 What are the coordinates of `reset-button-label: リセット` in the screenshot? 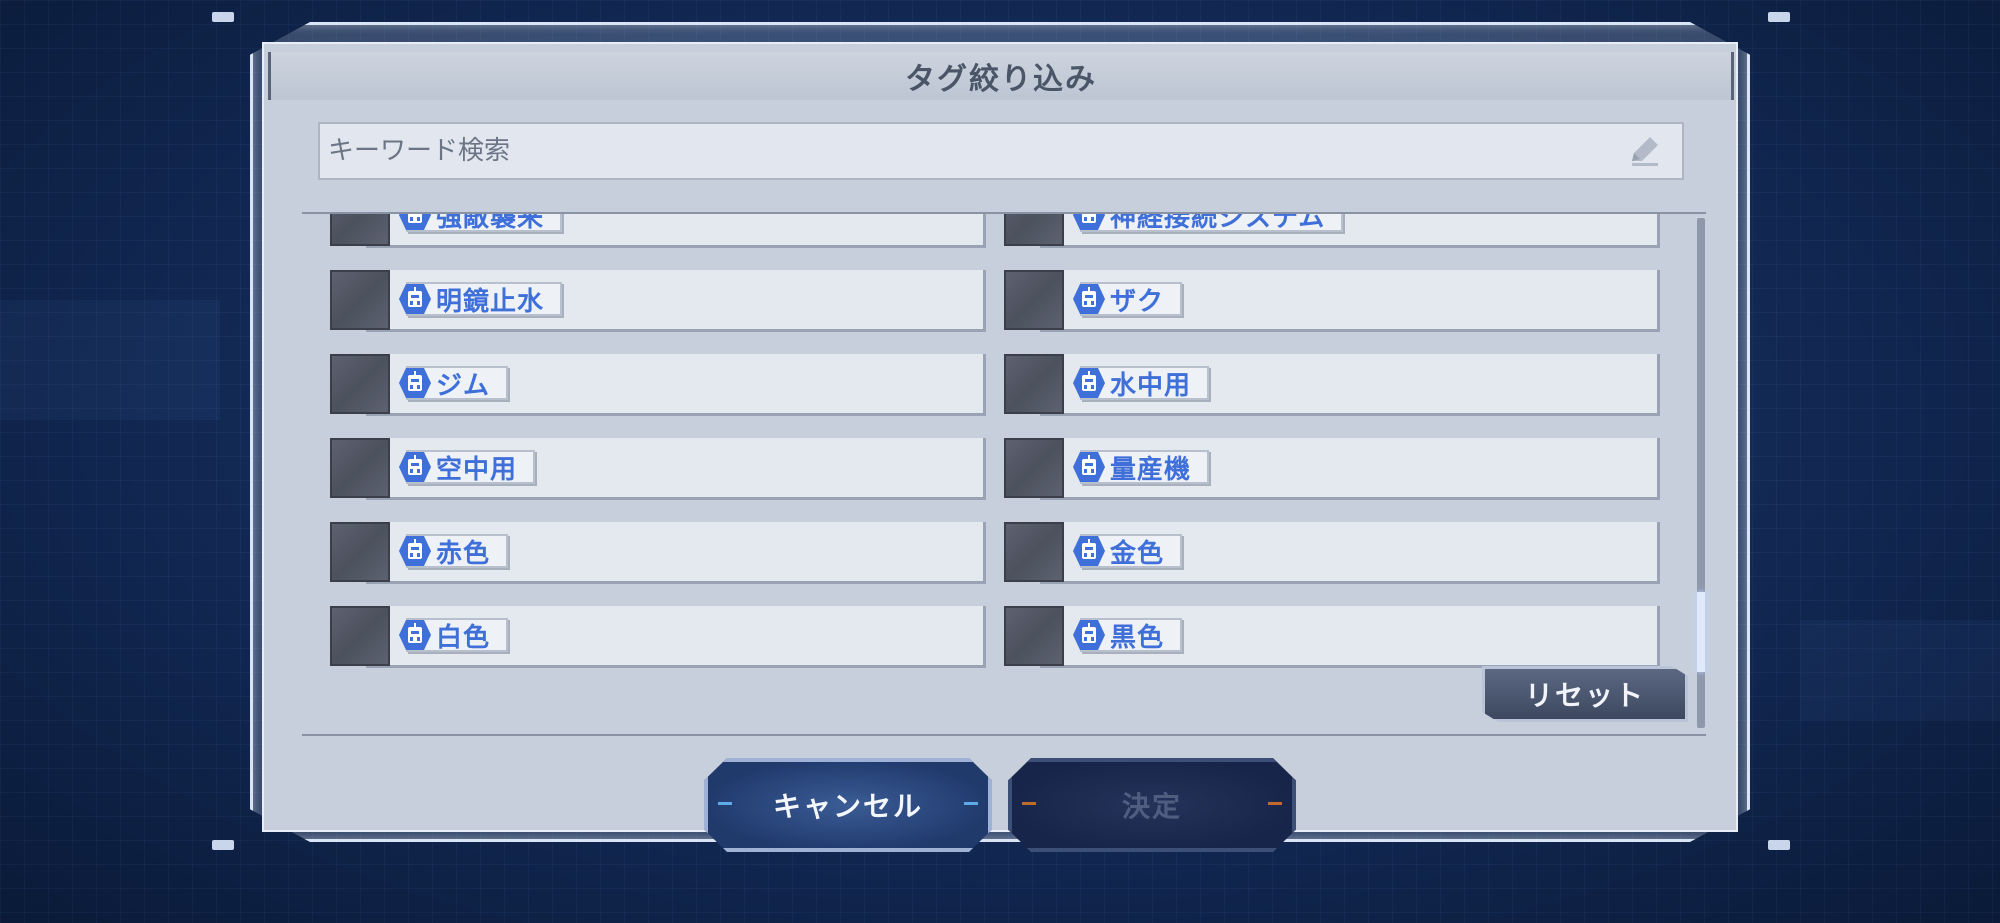 It's located at (1584, 695).